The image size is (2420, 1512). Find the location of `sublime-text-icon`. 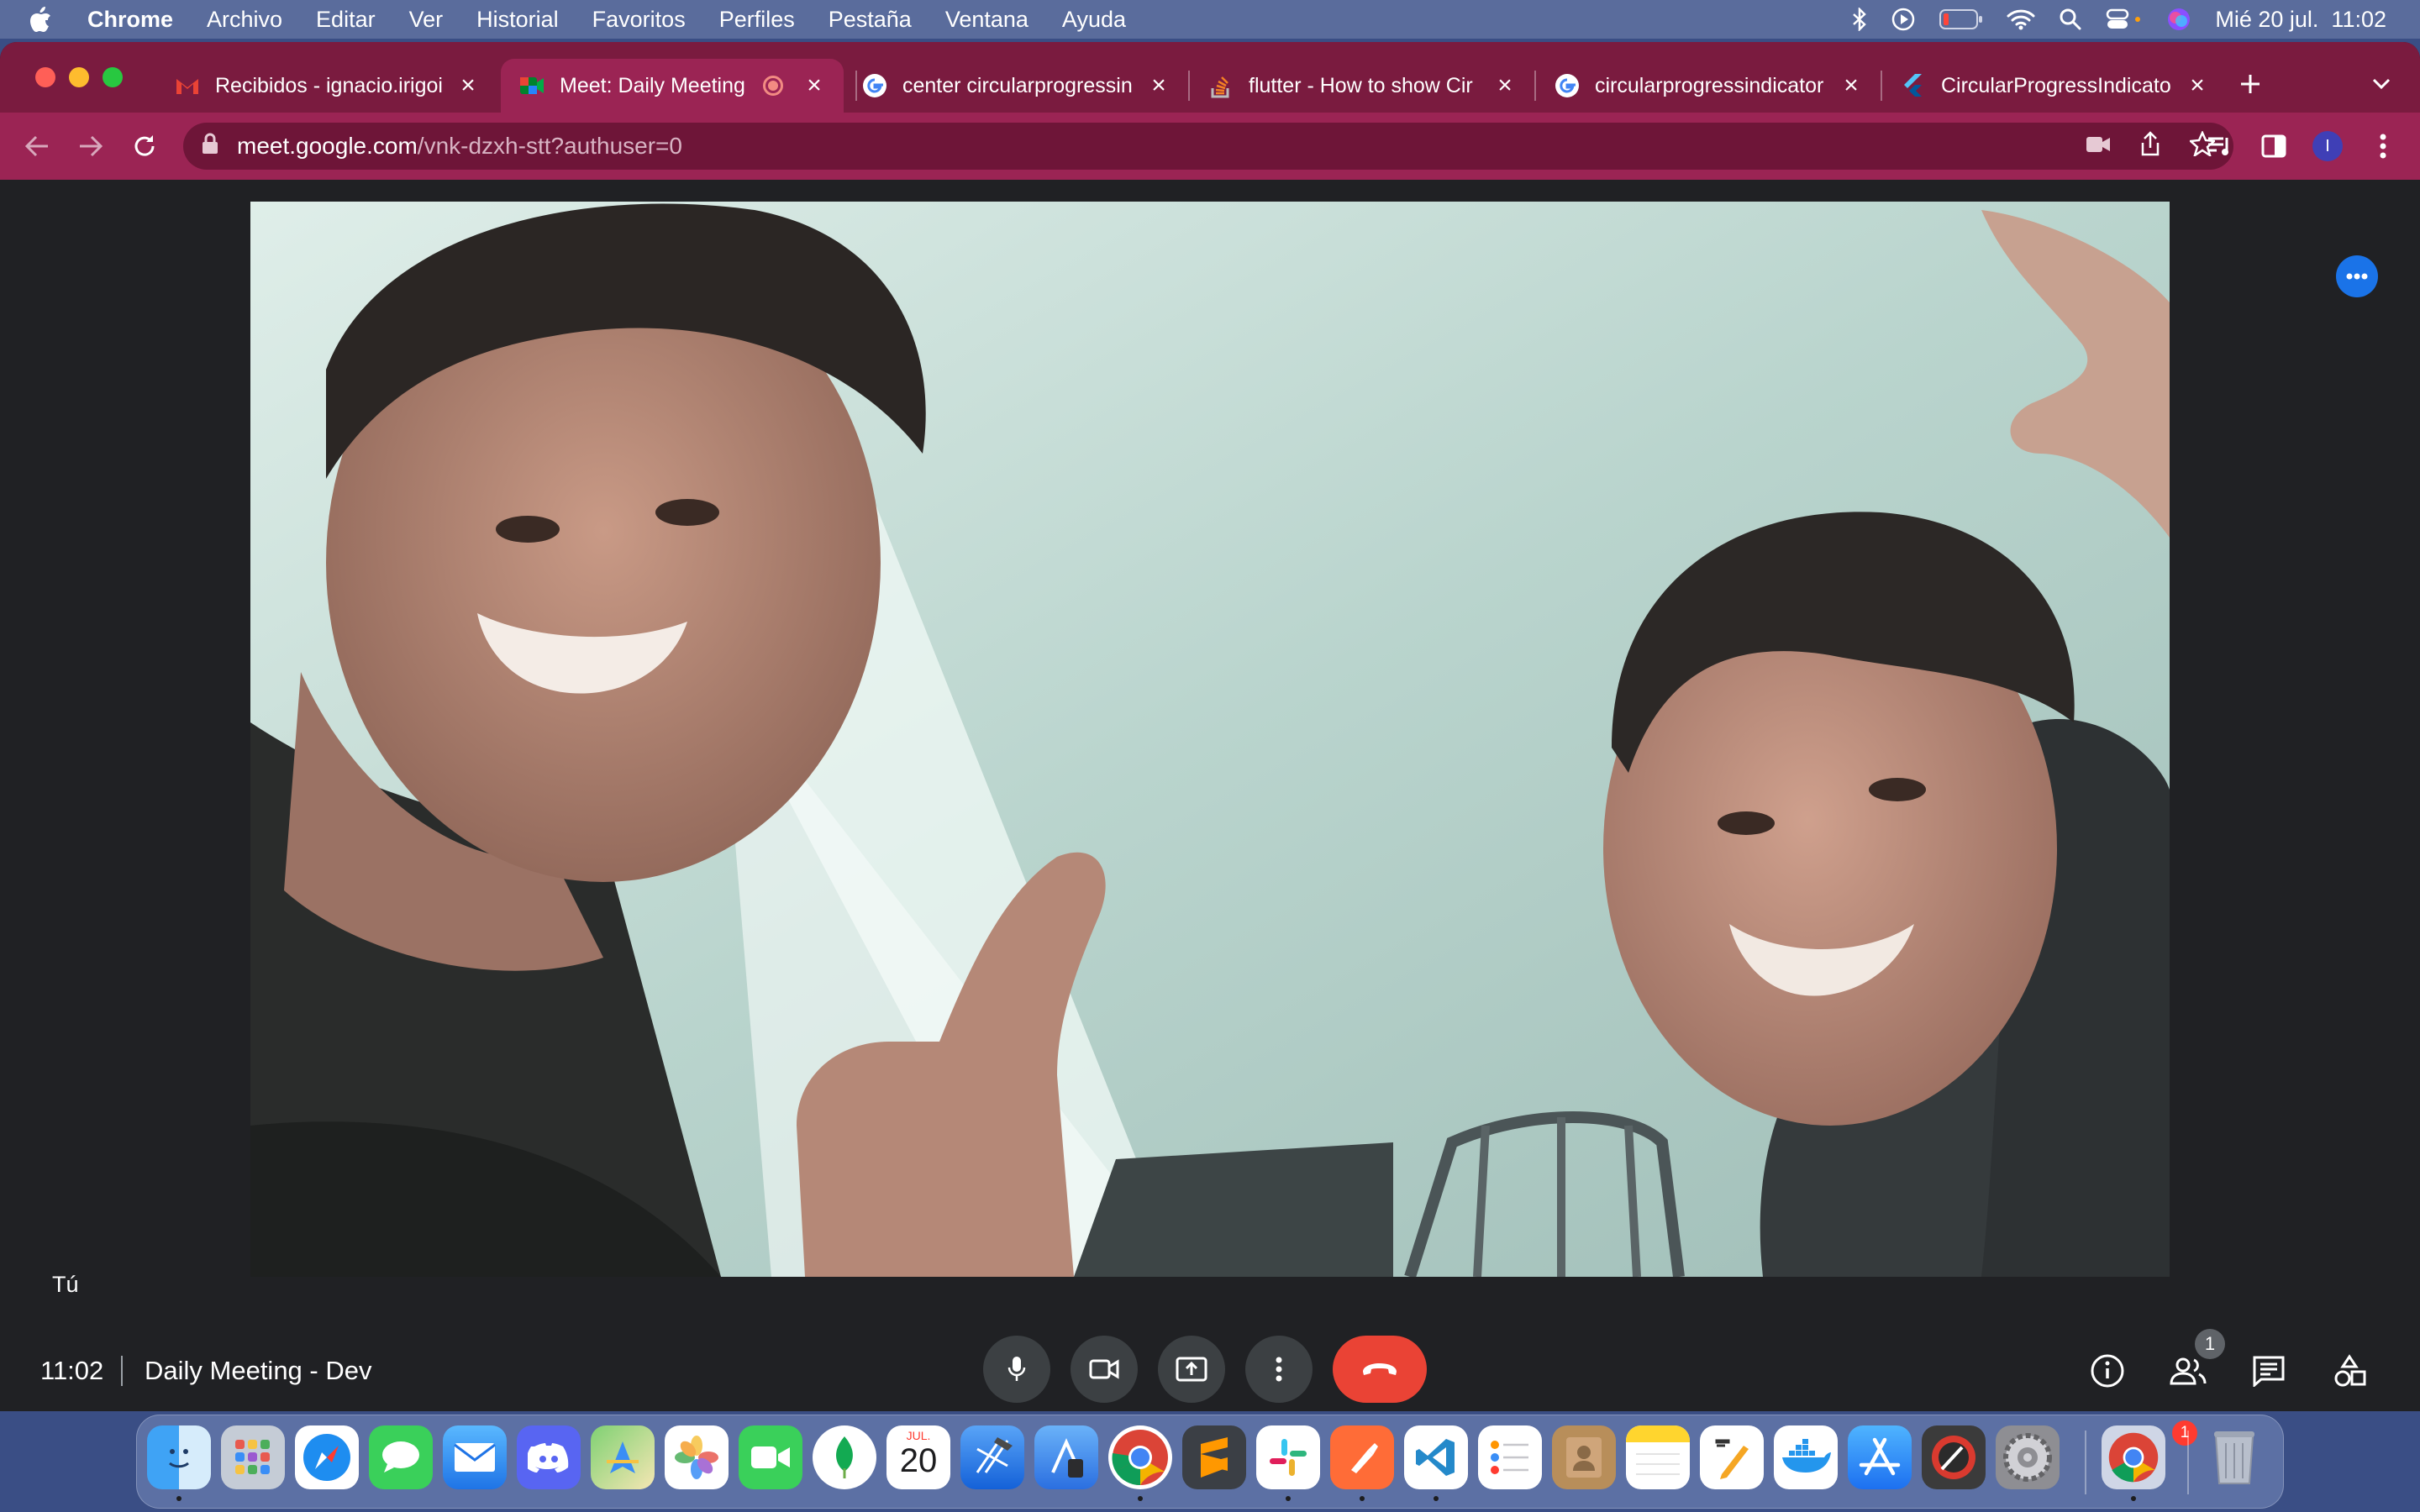

sublime-text-icon is located at coordinates (1214, 1457).